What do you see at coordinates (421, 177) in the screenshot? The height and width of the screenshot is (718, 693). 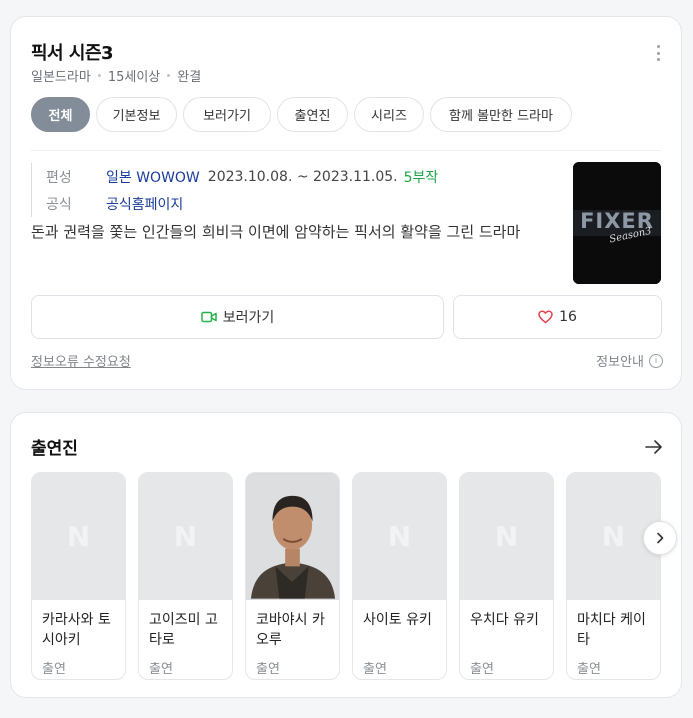 I see `episode-count: 5부작` at bounding box center [421, 177].